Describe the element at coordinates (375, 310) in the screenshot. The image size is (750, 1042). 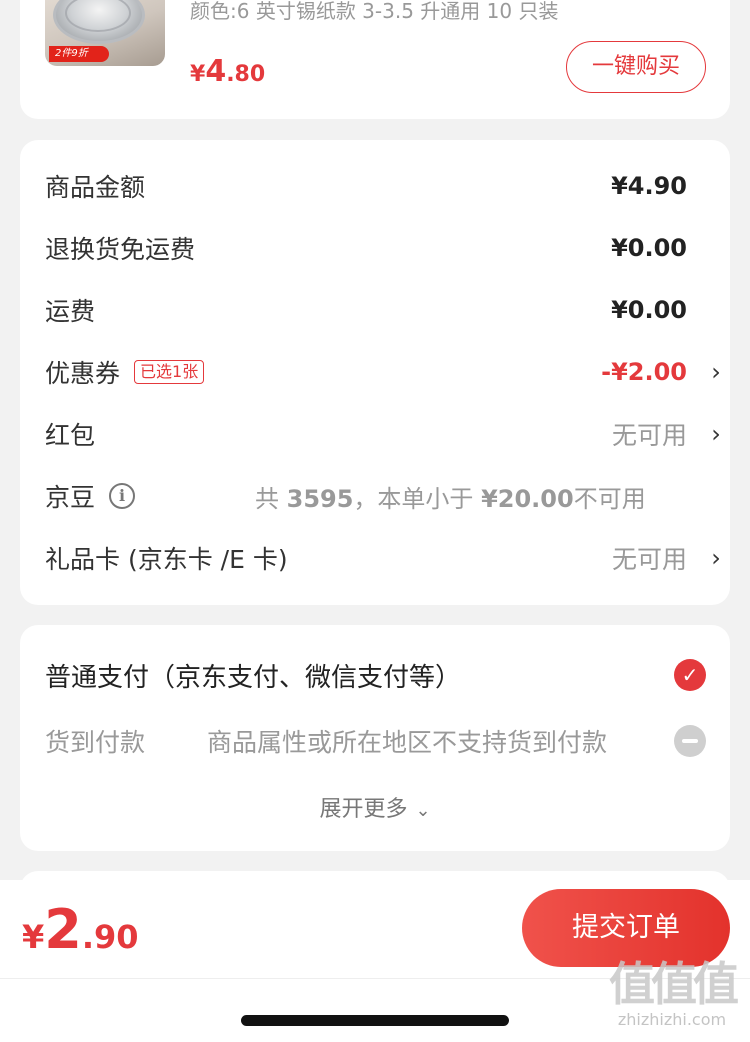
I see `summary-row-shipping: 运费 ¥0.00` at that location.